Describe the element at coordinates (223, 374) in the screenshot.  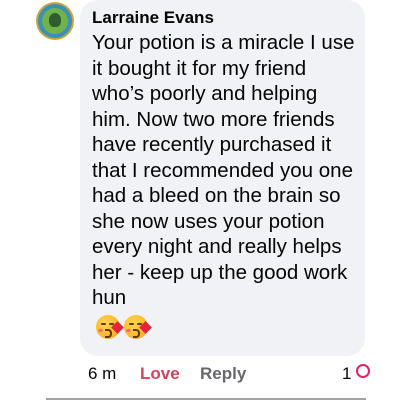
I see `reply-button: Reply` at that location.